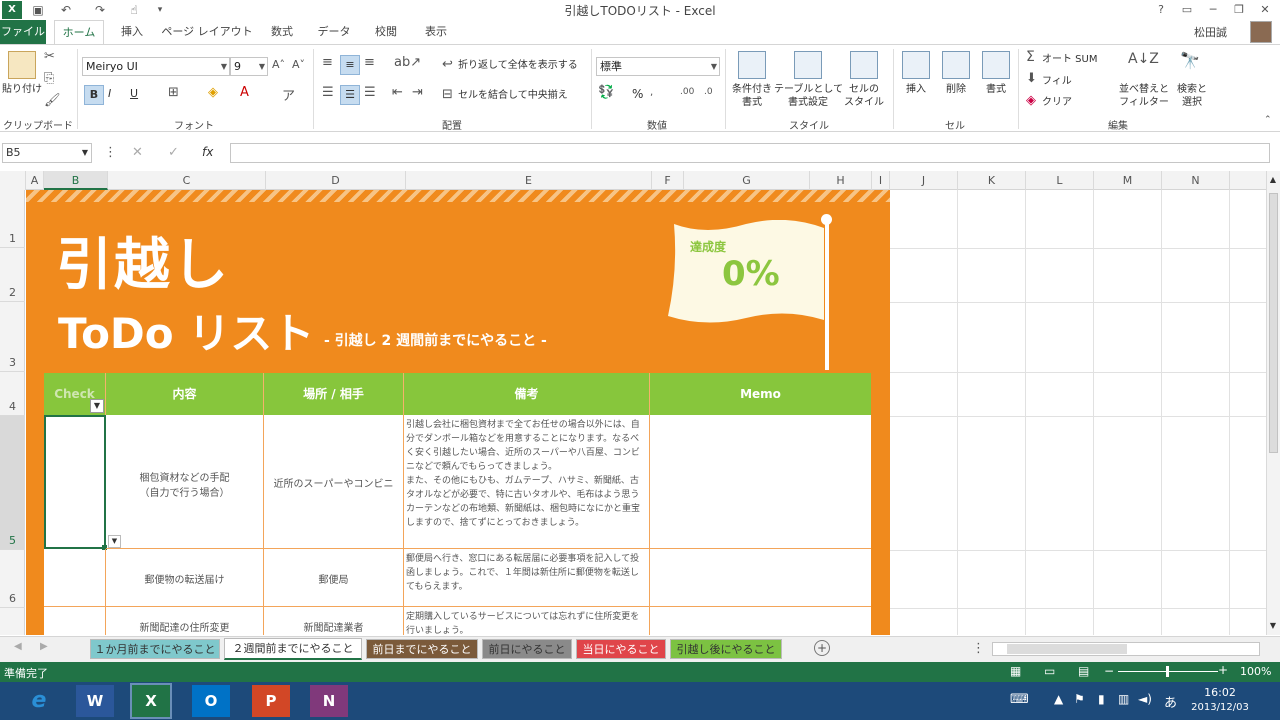  I want to click on phonetic-icon: ア, so click(288, 94).